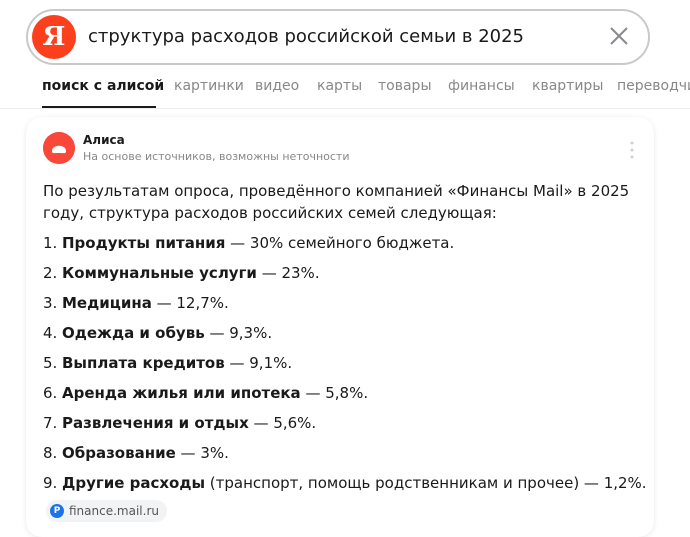 This screenshot has width=690, height=537. Describe the element at coordinates (202, 453) in the screenshot. I see `list-value: — 3%.` at that location.